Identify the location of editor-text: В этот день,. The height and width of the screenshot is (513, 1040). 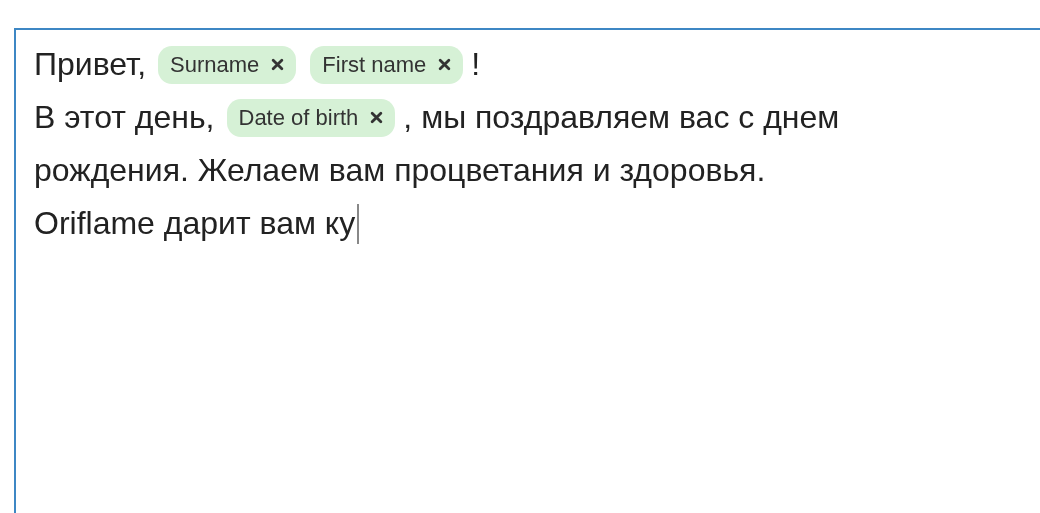
(124, 117).